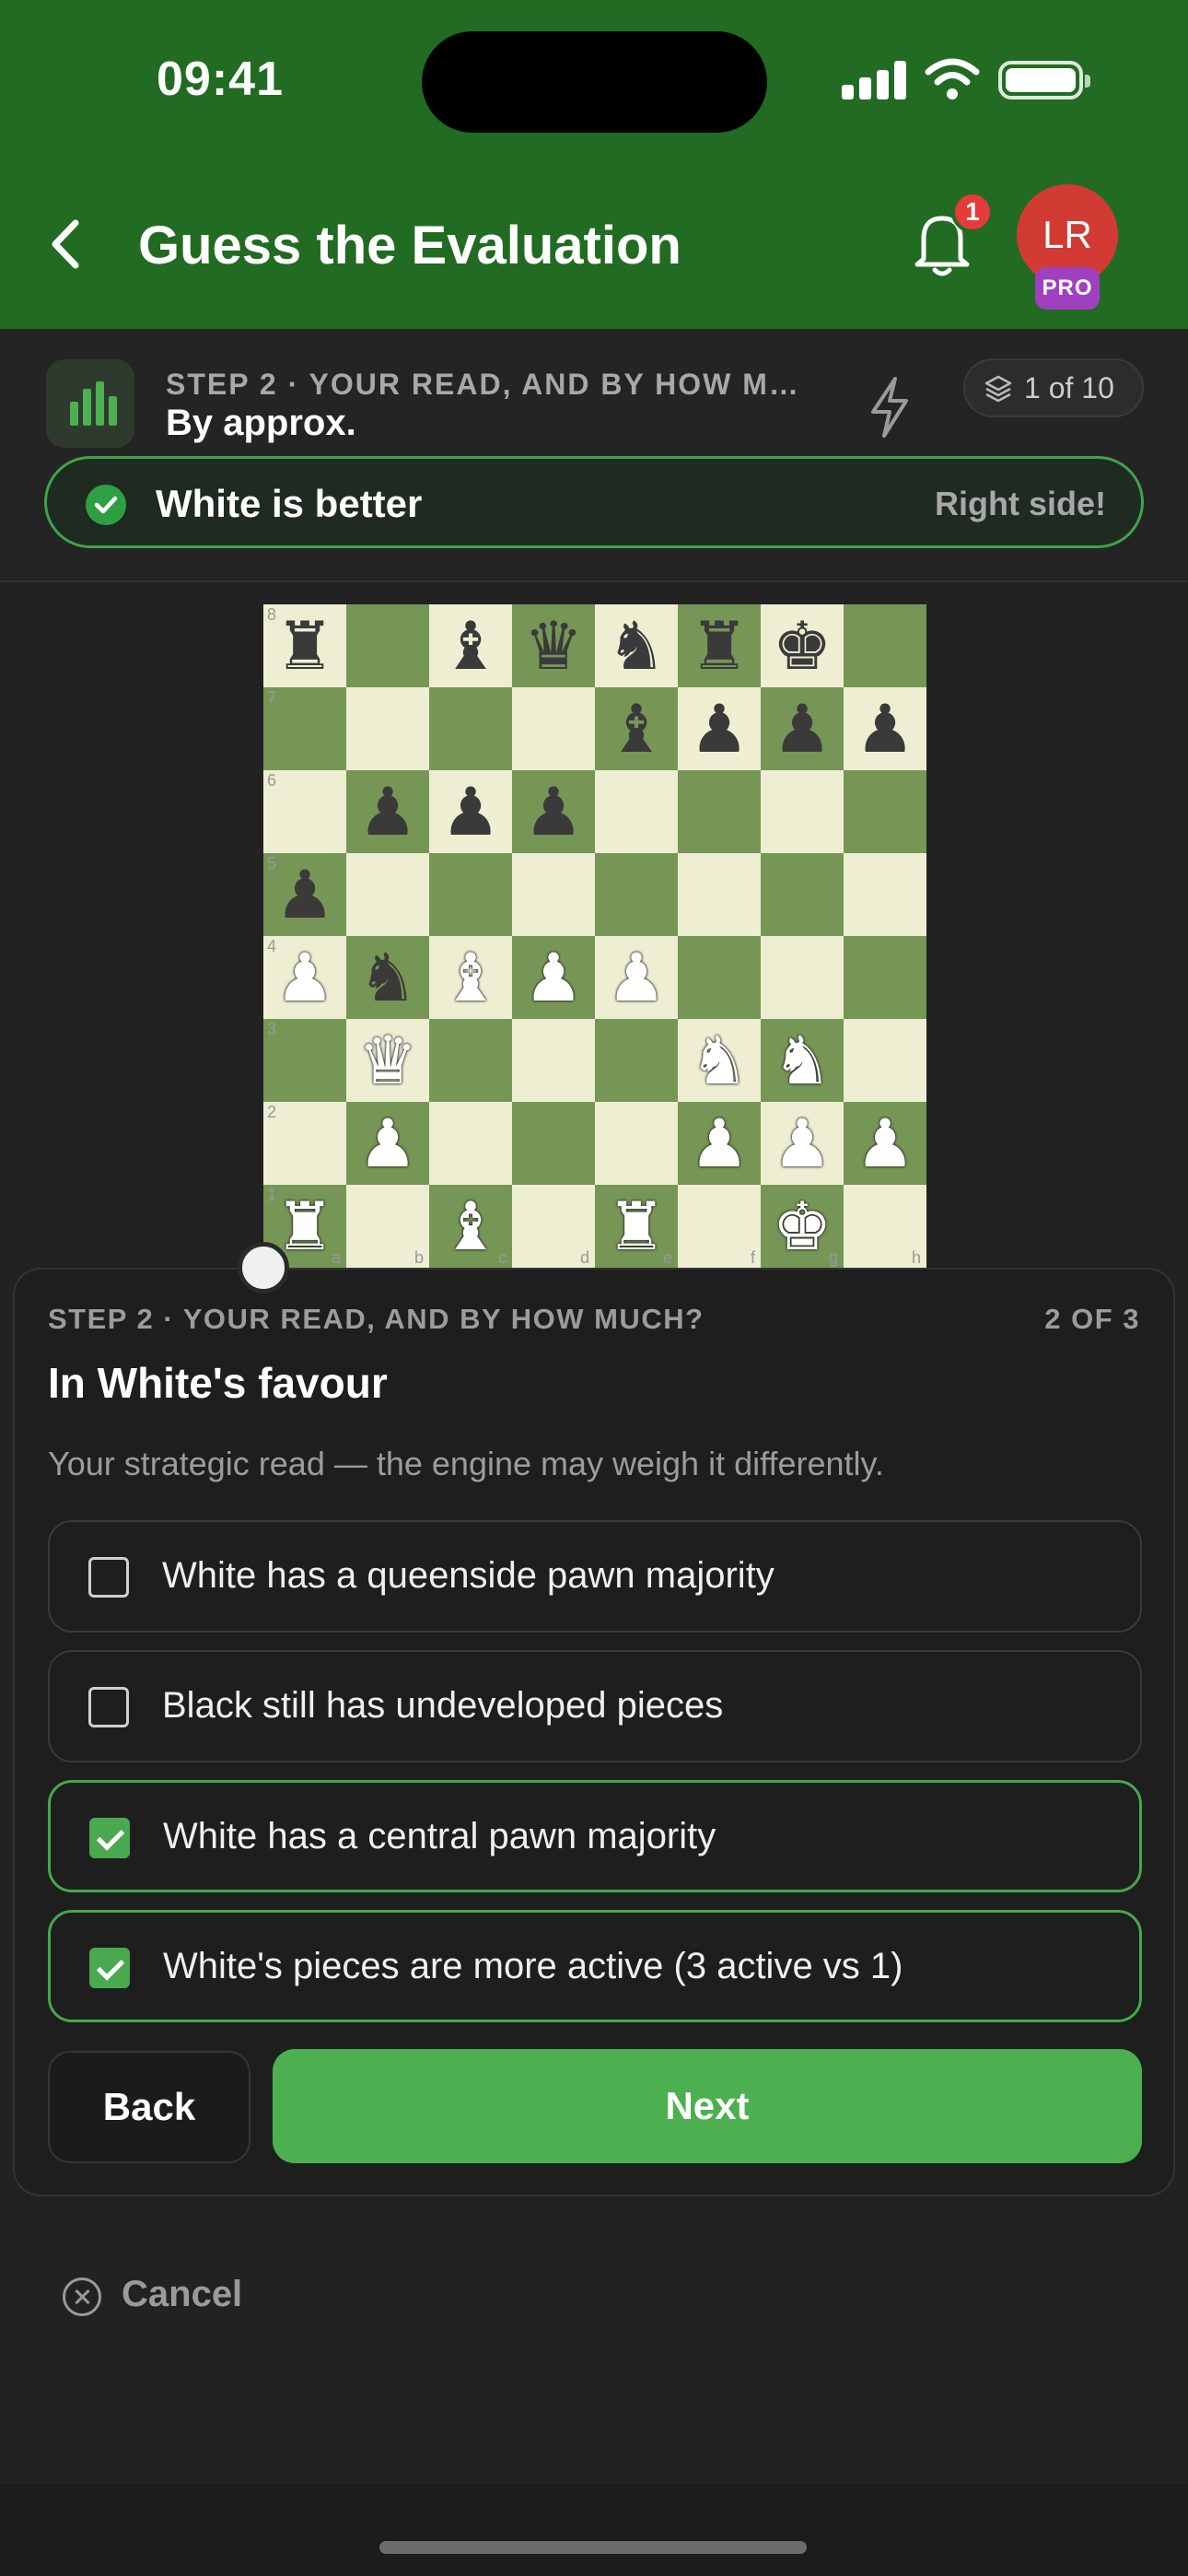  Describe the element at coordinates (387, 894) in the screenshot. I see `square-b5` at that location.